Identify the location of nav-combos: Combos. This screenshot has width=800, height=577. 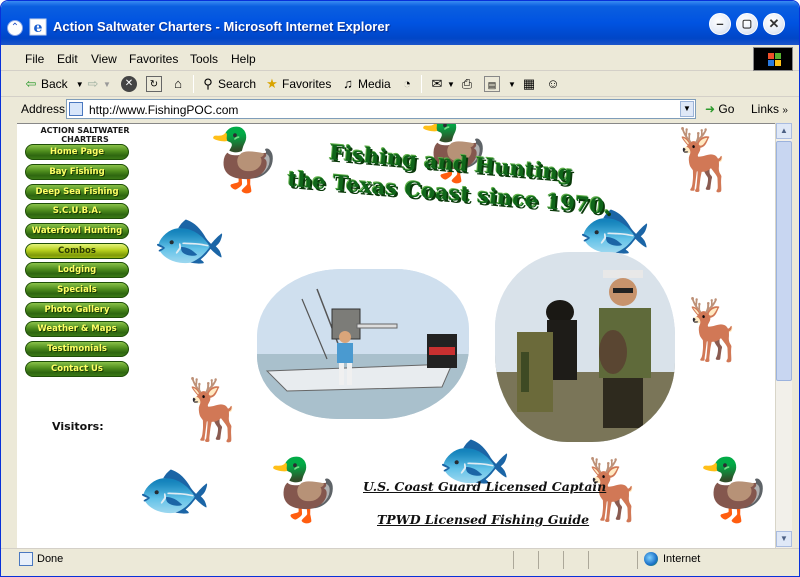
(77, 251).